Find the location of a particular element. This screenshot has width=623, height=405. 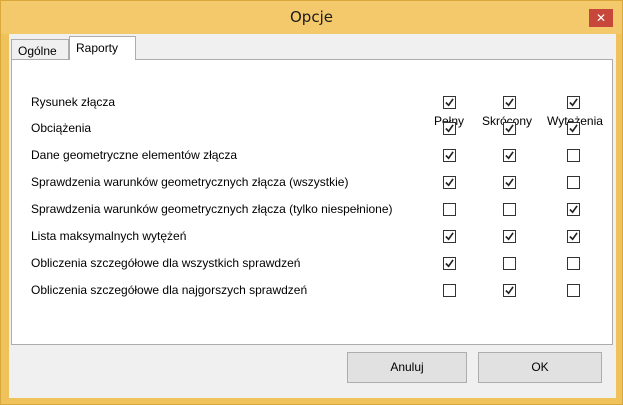

report-option-label: Rysunek złącza is located at coordinates (73, 102).